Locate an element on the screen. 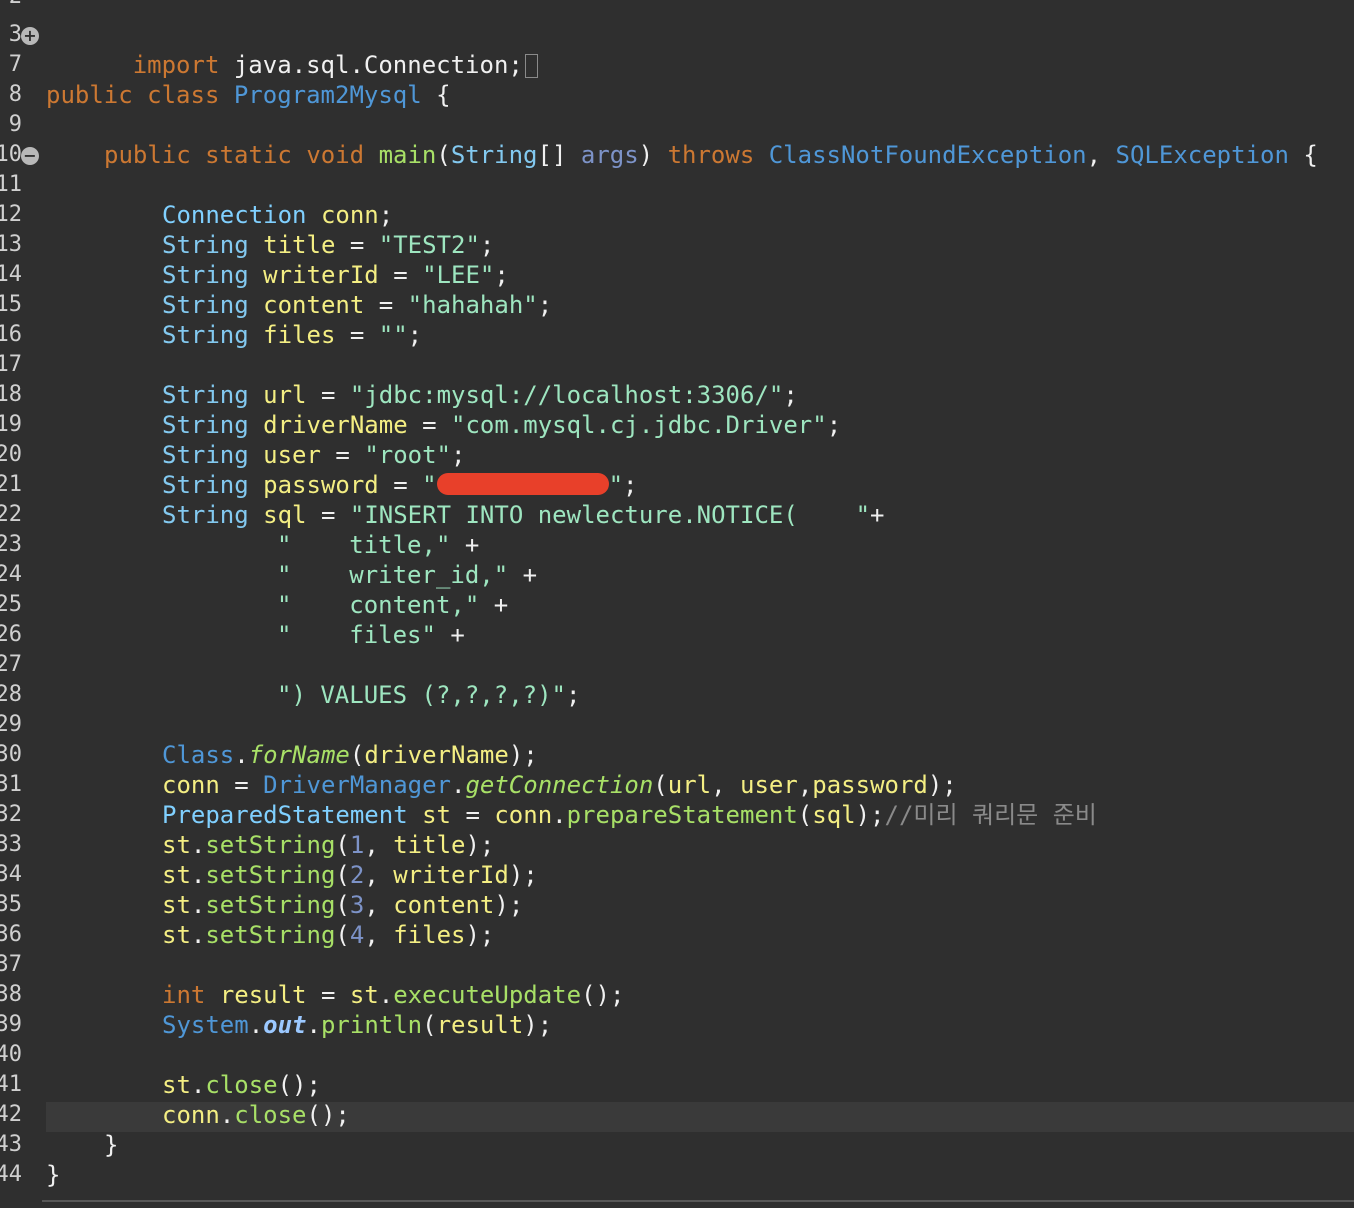 This screenshot has height=1208, width=1354. line-number: 42 is located at coordinates (11, 1114).